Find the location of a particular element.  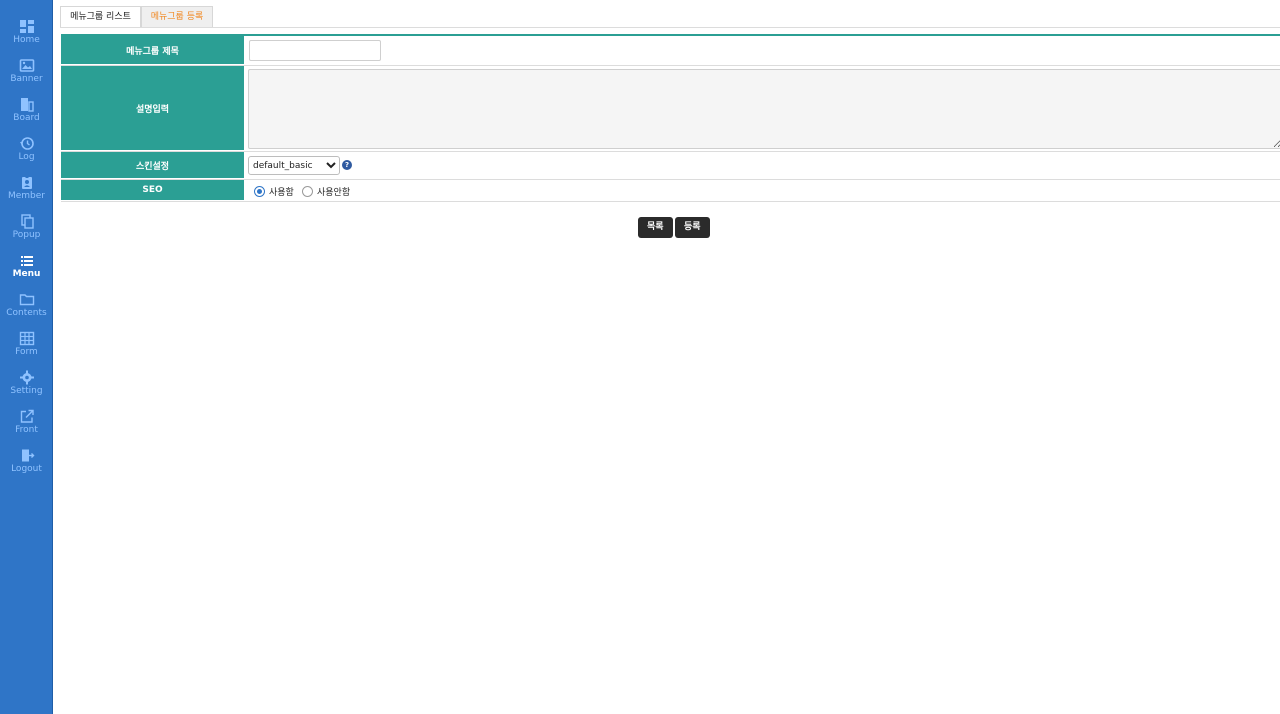

list-icon is located at coordinates (27, 260).